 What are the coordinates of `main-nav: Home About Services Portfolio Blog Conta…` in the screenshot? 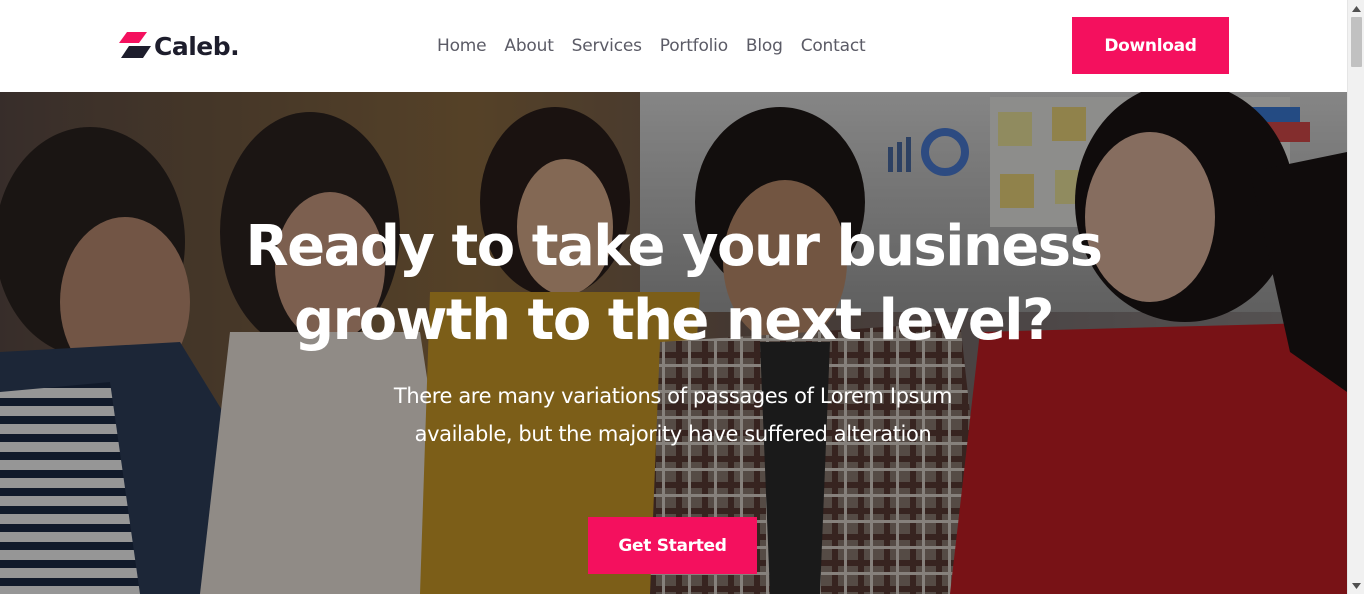 It's located at (660, 46).